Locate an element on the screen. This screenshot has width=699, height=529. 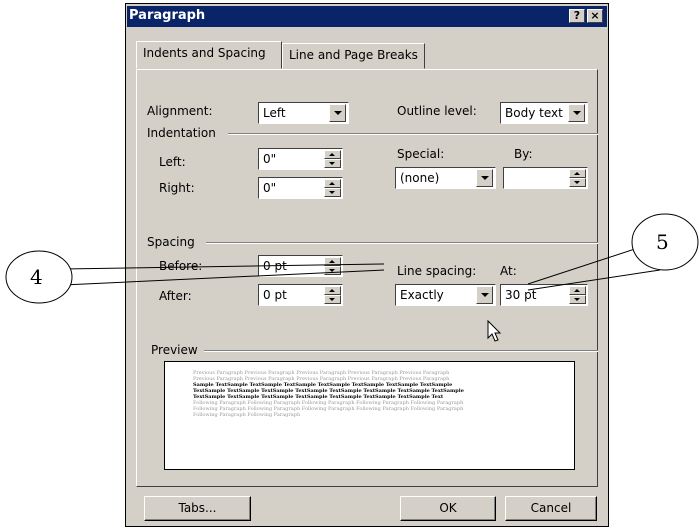
mouse-cursor-icon is located at coordinates (494, 330).